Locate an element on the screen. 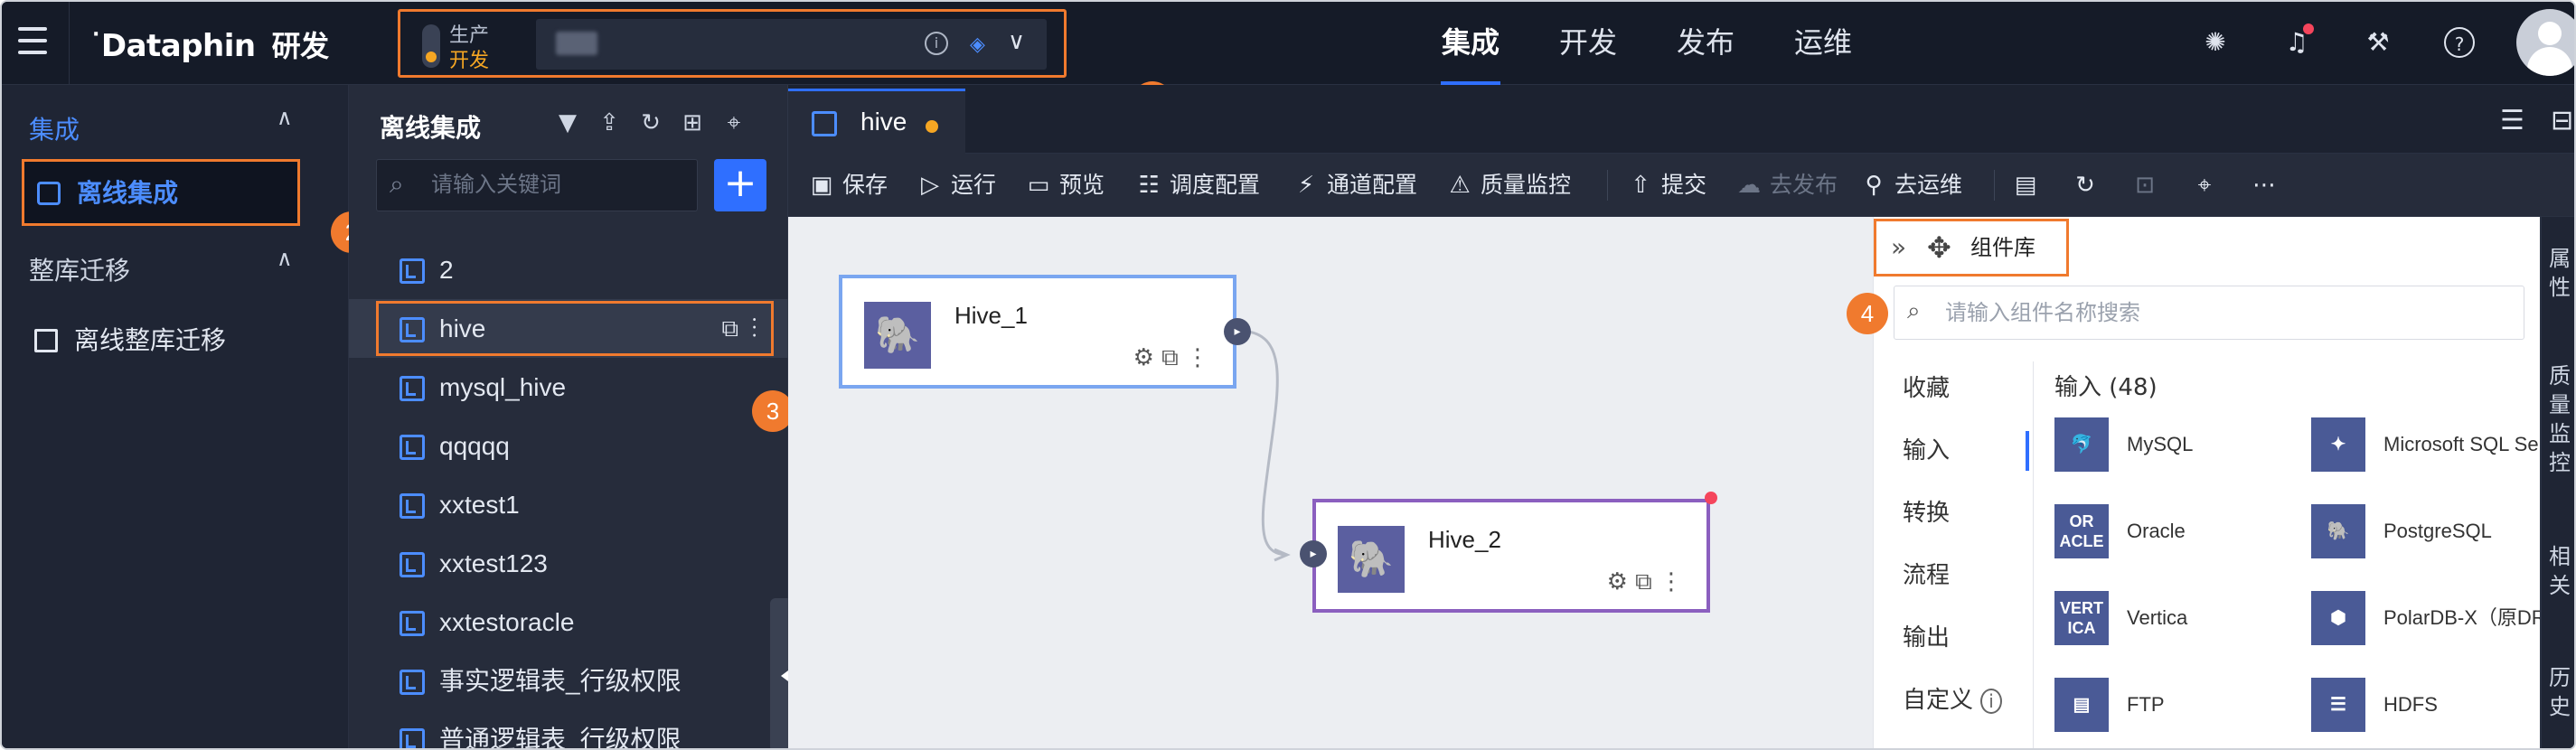 The height and width of the screenshot is (750, 2576). rail-properties: 属性 is located at coordinates (2559, 273).